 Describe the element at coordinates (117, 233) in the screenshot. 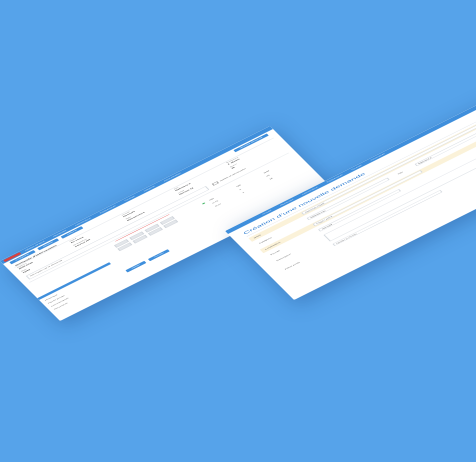

I see `description-field: Description de la demande` at that location.